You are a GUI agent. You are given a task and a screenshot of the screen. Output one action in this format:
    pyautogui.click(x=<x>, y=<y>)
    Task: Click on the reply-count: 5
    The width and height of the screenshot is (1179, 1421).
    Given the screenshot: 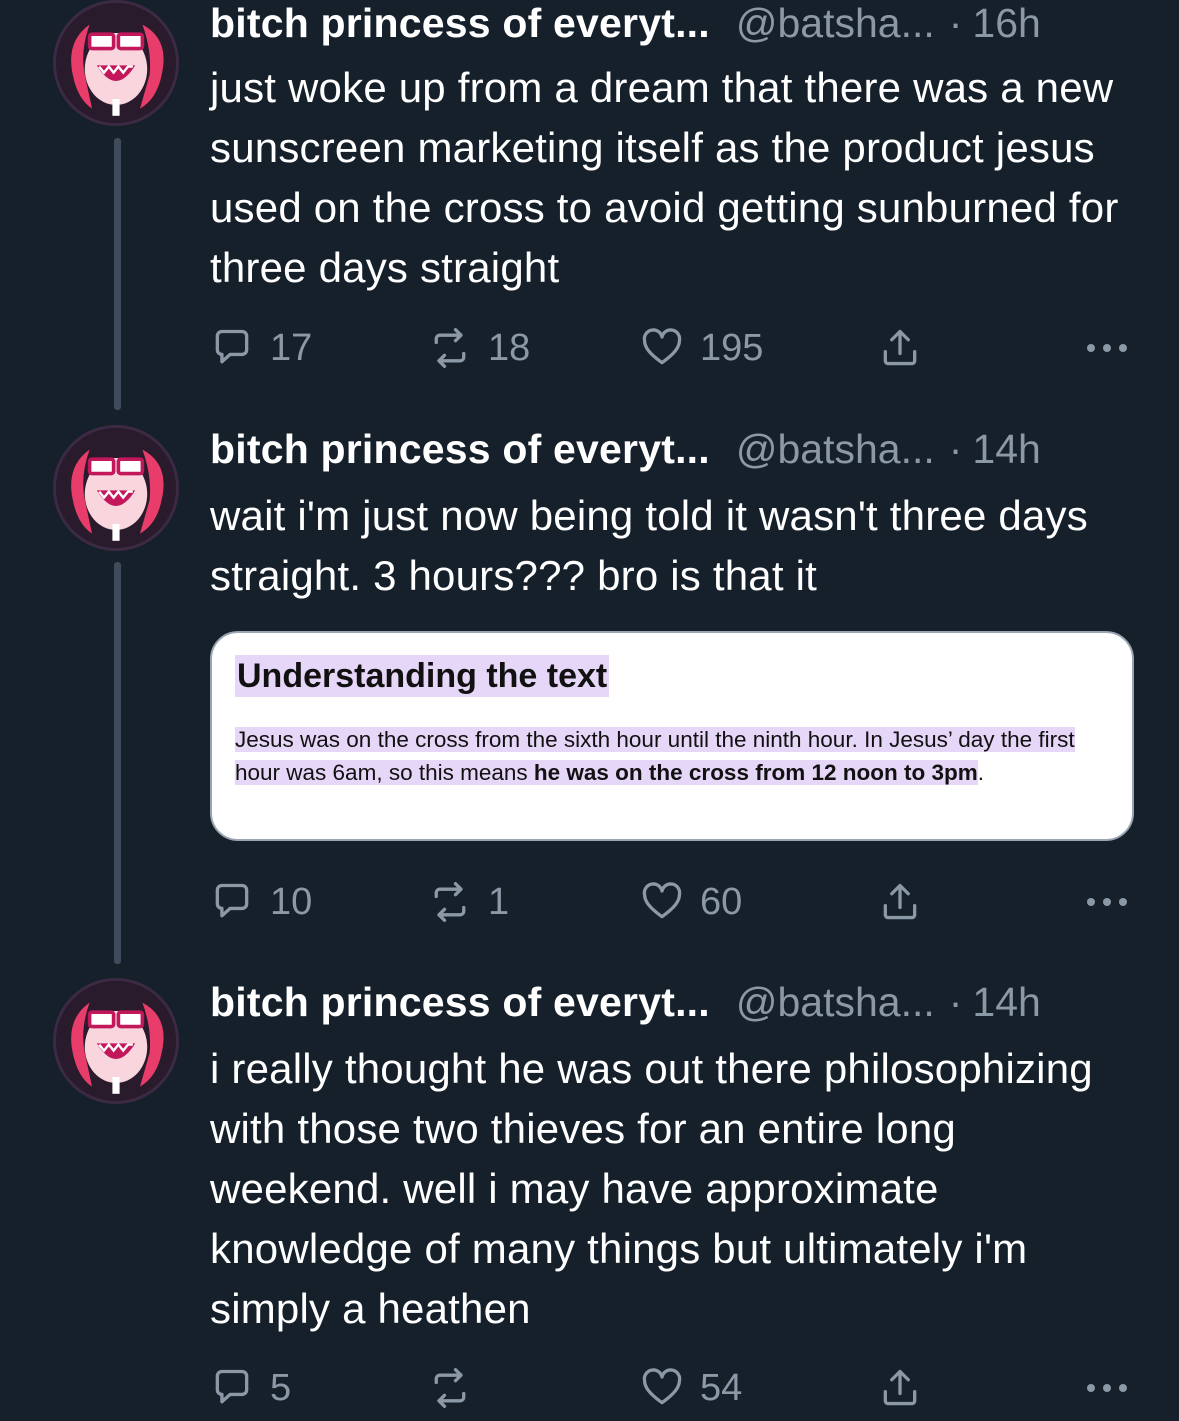 What is the action you would take?
    pyautogui.click(x=281, y=1387)
    